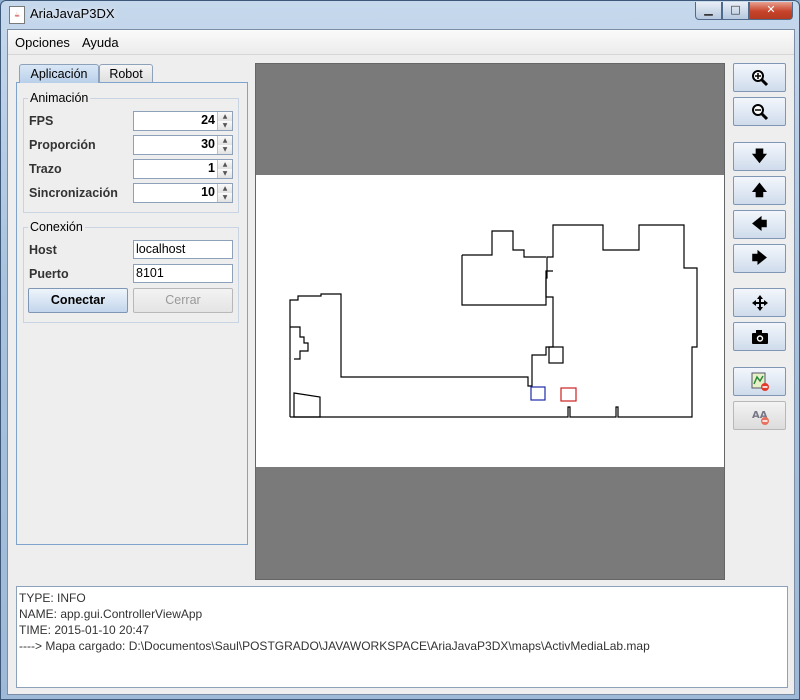 The image size is (800, 700). I want to click on move-right-button: 🡆, so click(759, 258).